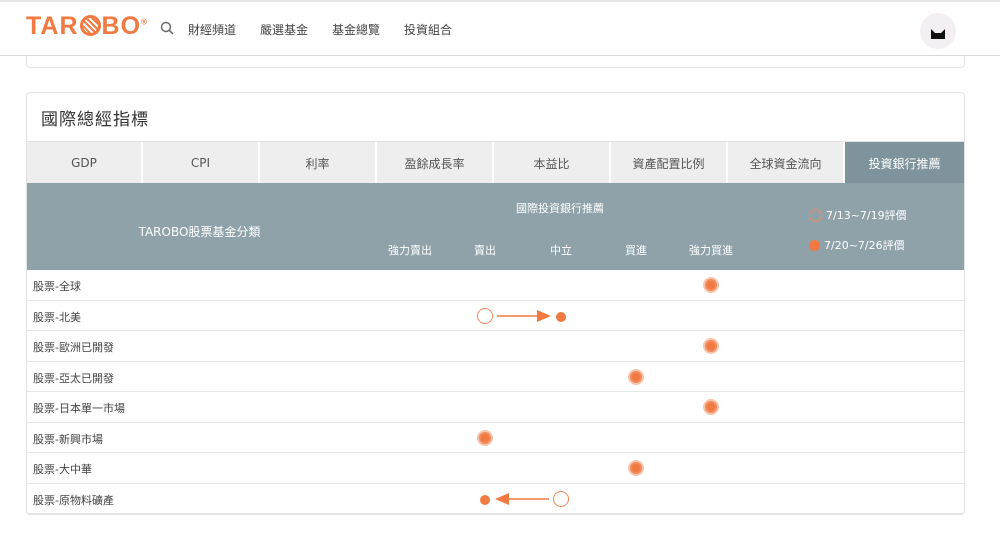  Describe the element at coordinates (495, 316) in the screenshot. I see `table-row: 股票-北美` at that location.